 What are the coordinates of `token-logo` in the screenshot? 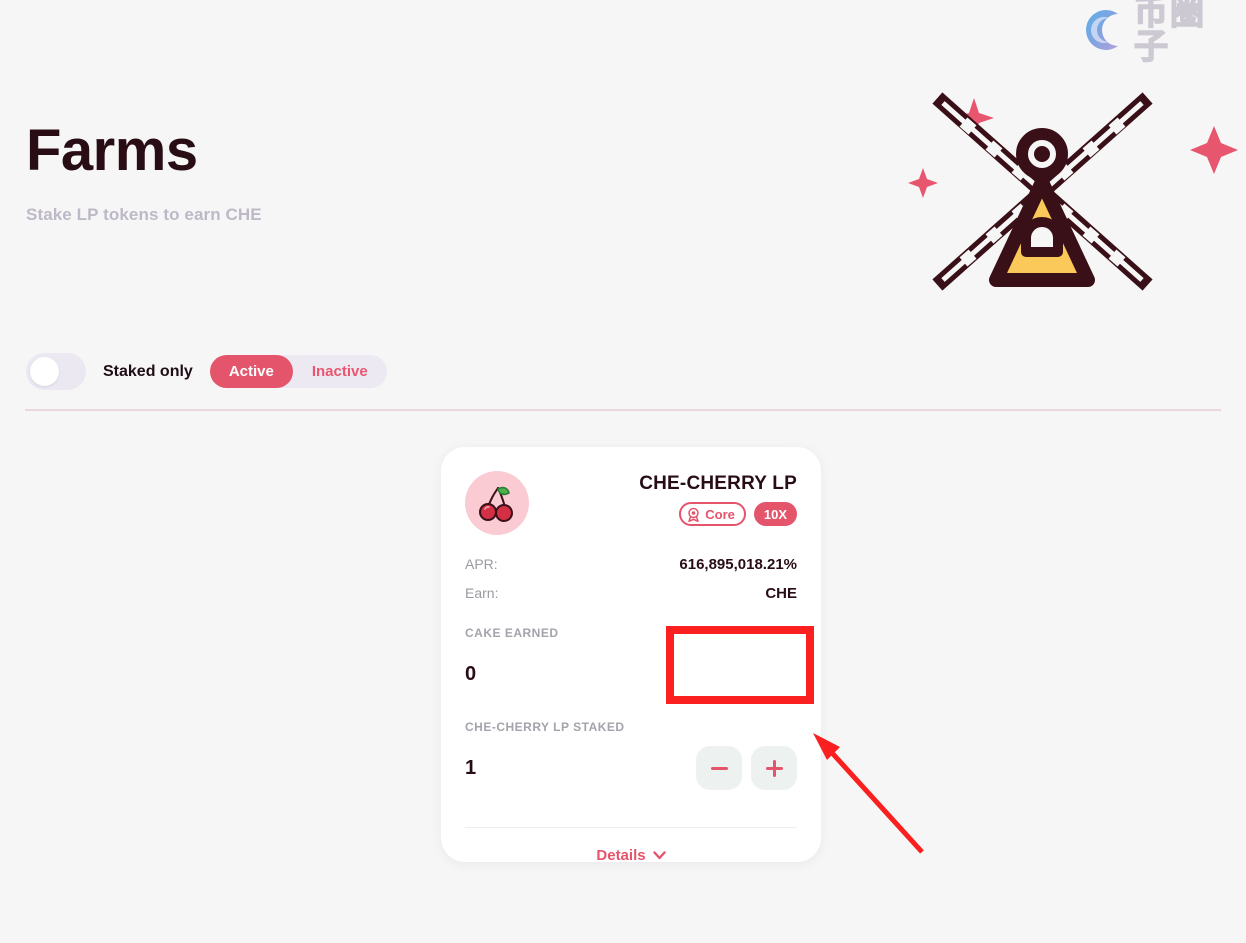 It's located at (497, 503).